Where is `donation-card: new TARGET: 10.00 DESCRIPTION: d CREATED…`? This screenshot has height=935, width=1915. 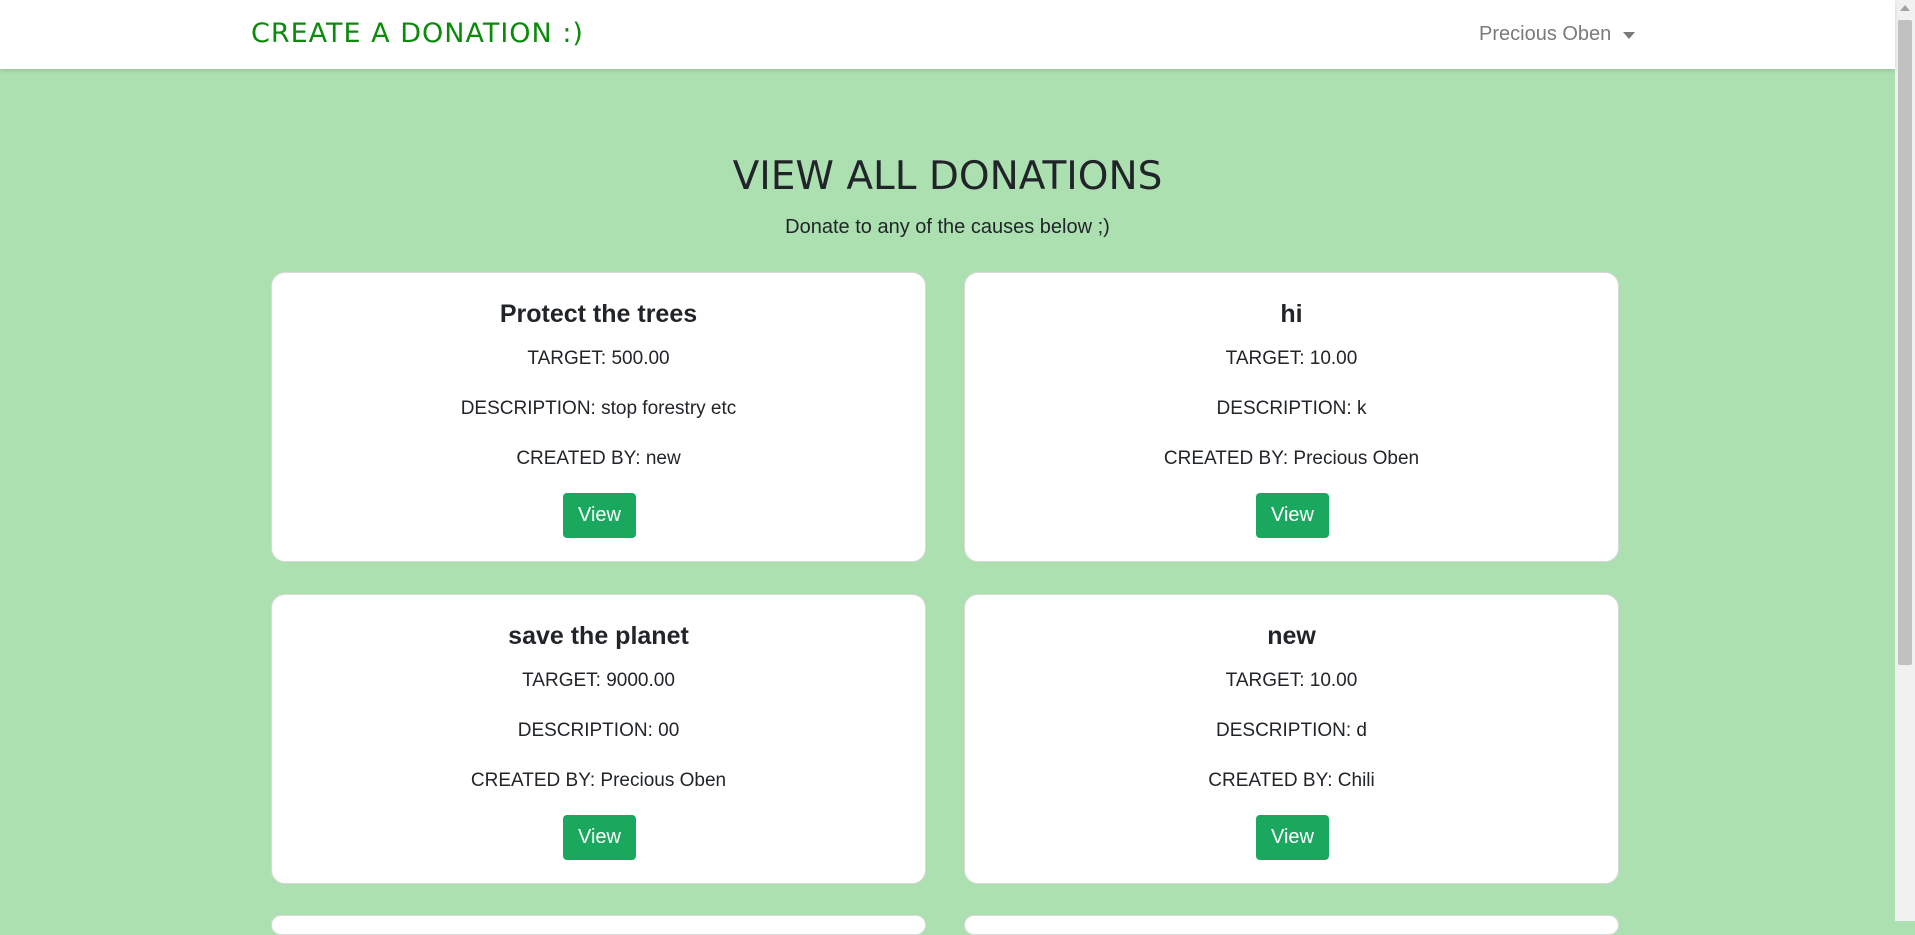 donation-card: new TARGET: 10.00 DESCRIPTION: d CREATED… is located at coordinates (1291, 739).